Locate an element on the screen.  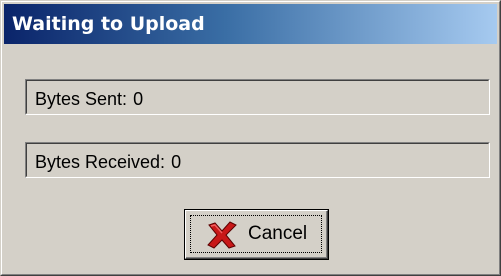
bytes-sent-label: Bytes Sent: is located at coordinates (81, 99).